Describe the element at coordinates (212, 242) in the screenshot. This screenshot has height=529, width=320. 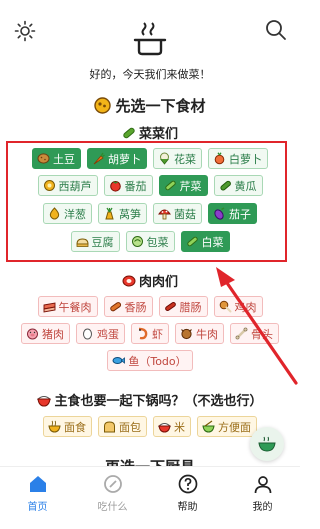
I see `ingredient-label: 白菜` at that location.